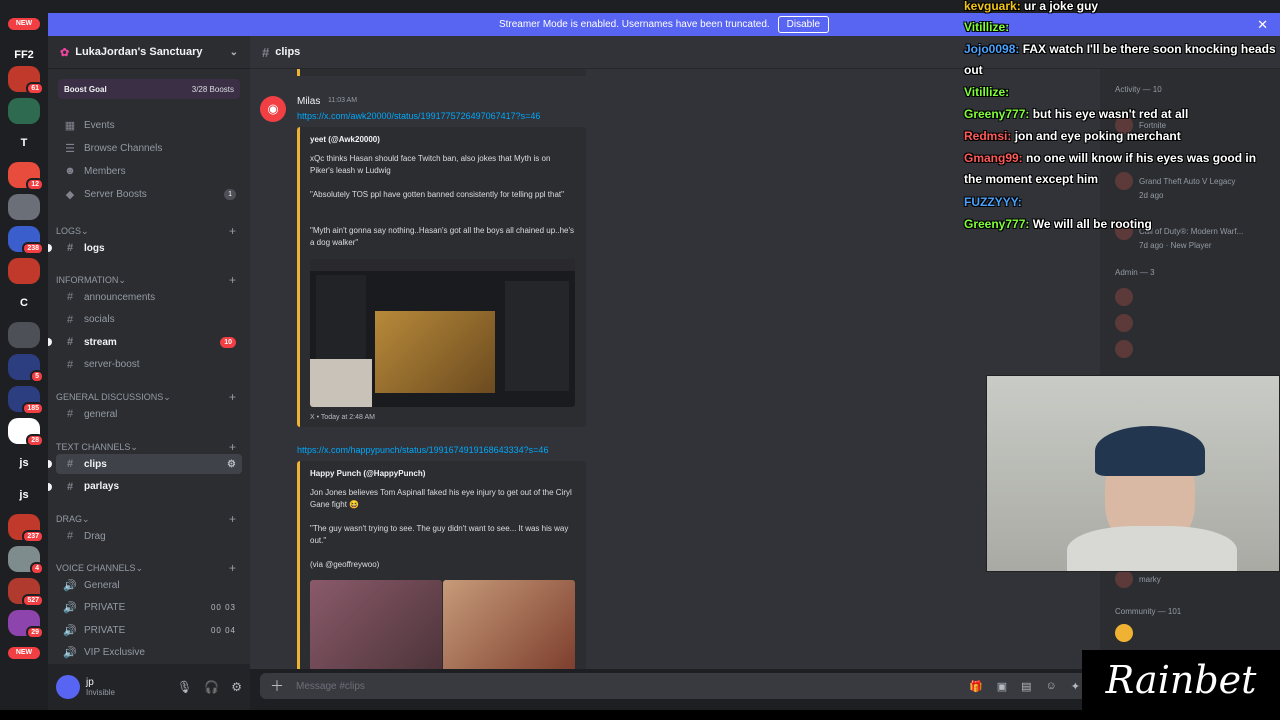 The width and height of the screenshot is (1280, 720). I want to click on message-composer: ＋ Message #clips 🎁 ▣ ▤ ☺ ✦, so click(675, 686).